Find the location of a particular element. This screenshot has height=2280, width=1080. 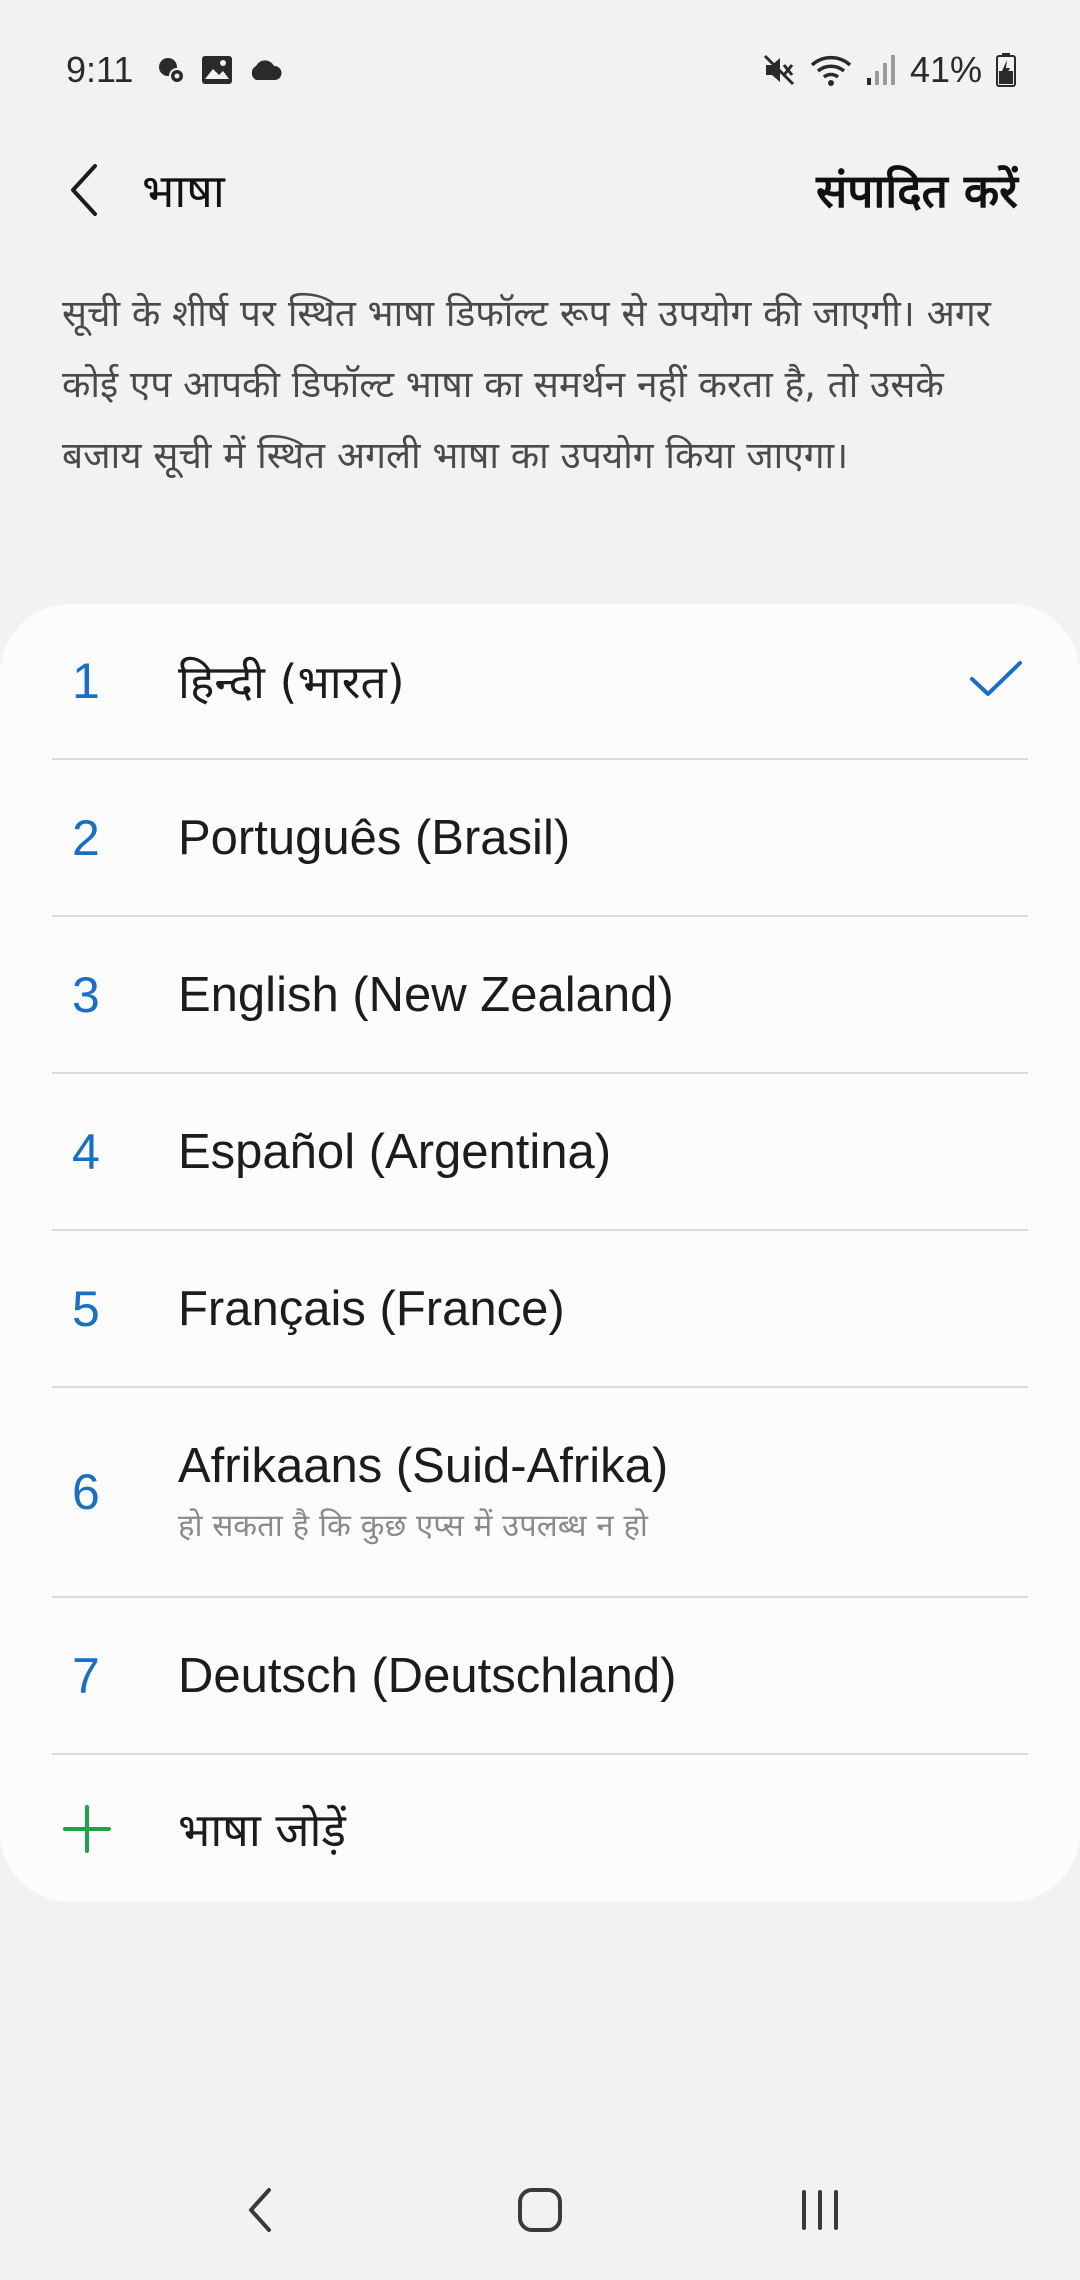

add-language-button: भाषा जोड़ें is located at coordinates (540, 1828).